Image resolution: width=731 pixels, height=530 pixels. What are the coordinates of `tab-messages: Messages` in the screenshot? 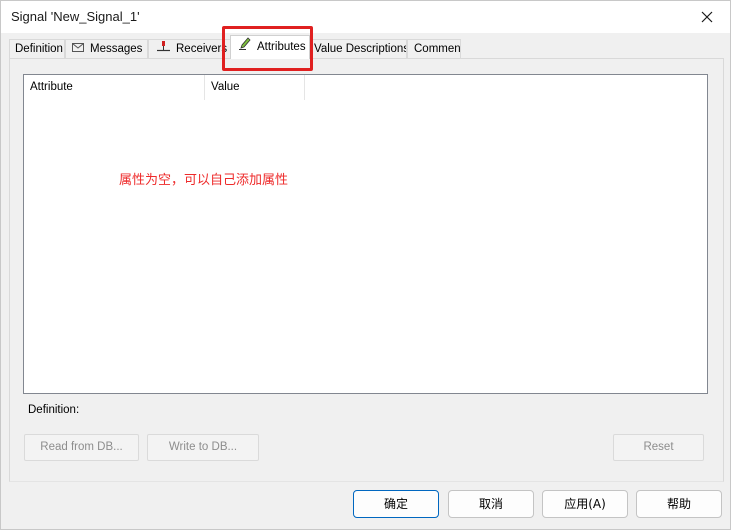 It's located at (106, 49).